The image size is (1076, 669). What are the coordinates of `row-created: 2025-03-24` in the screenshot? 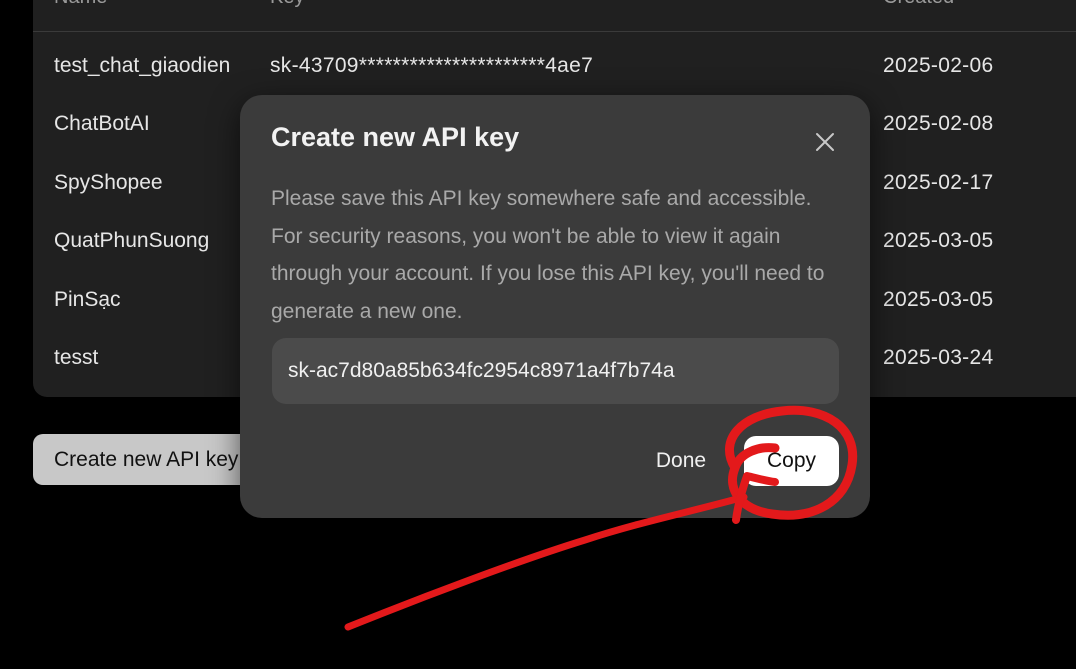 It's located at (938, 357).